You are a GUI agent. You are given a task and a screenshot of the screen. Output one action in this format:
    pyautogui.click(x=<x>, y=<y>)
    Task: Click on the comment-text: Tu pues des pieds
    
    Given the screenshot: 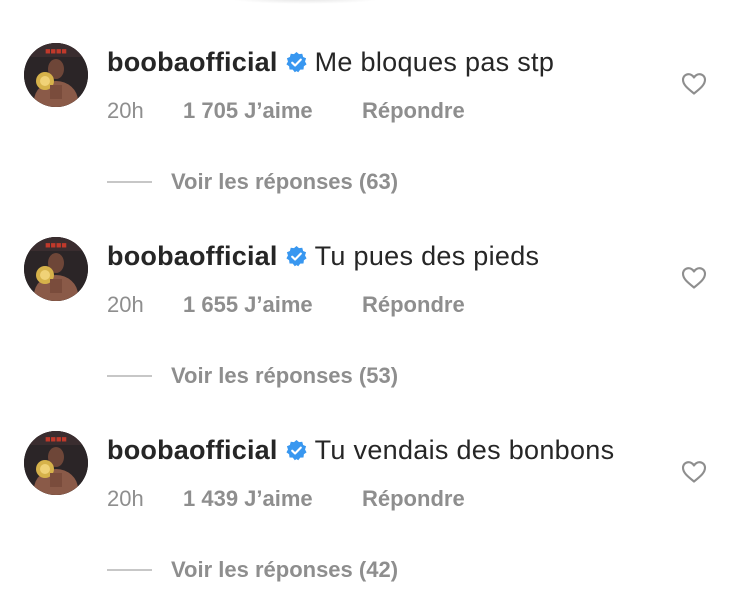 What is the action you would take?
    pyautogui.click(x=427, y=255)
    